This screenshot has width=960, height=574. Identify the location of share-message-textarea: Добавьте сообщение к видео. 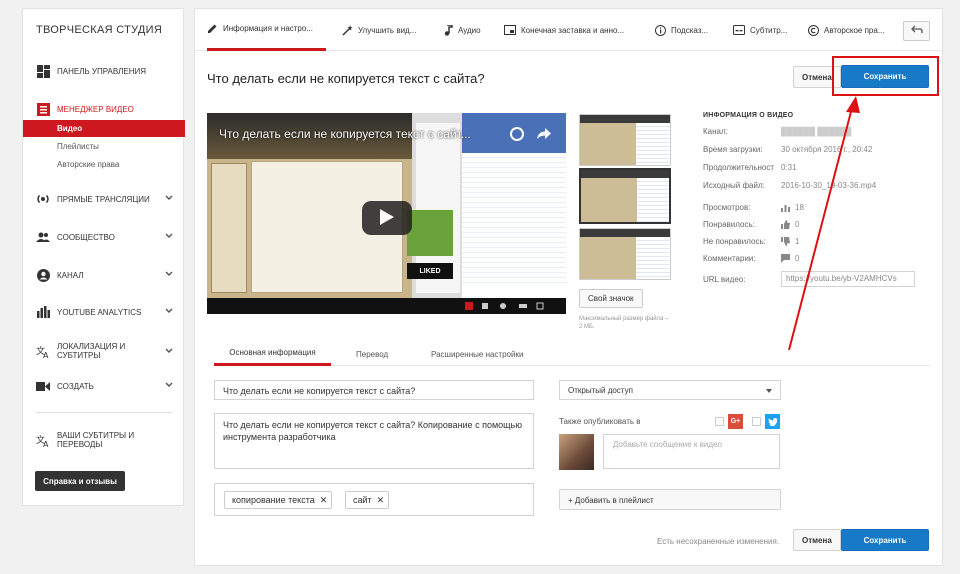
(691, 451).